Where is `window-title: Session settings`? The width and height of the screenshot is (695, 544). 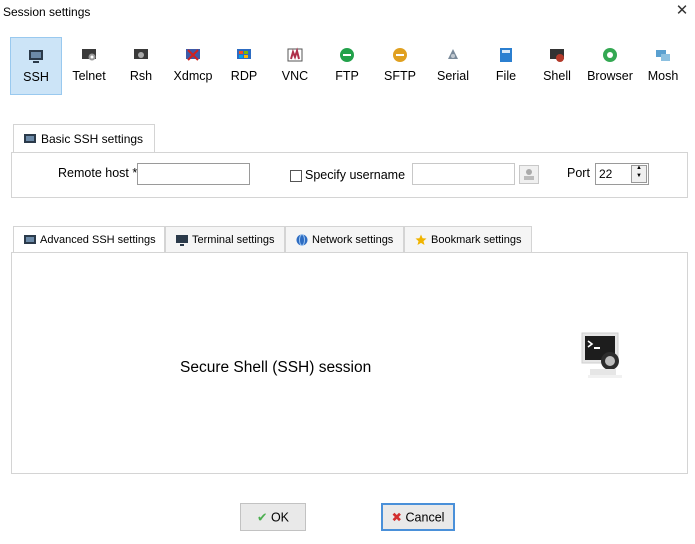
window-title: Session settings is located at coordinates (47, 12).